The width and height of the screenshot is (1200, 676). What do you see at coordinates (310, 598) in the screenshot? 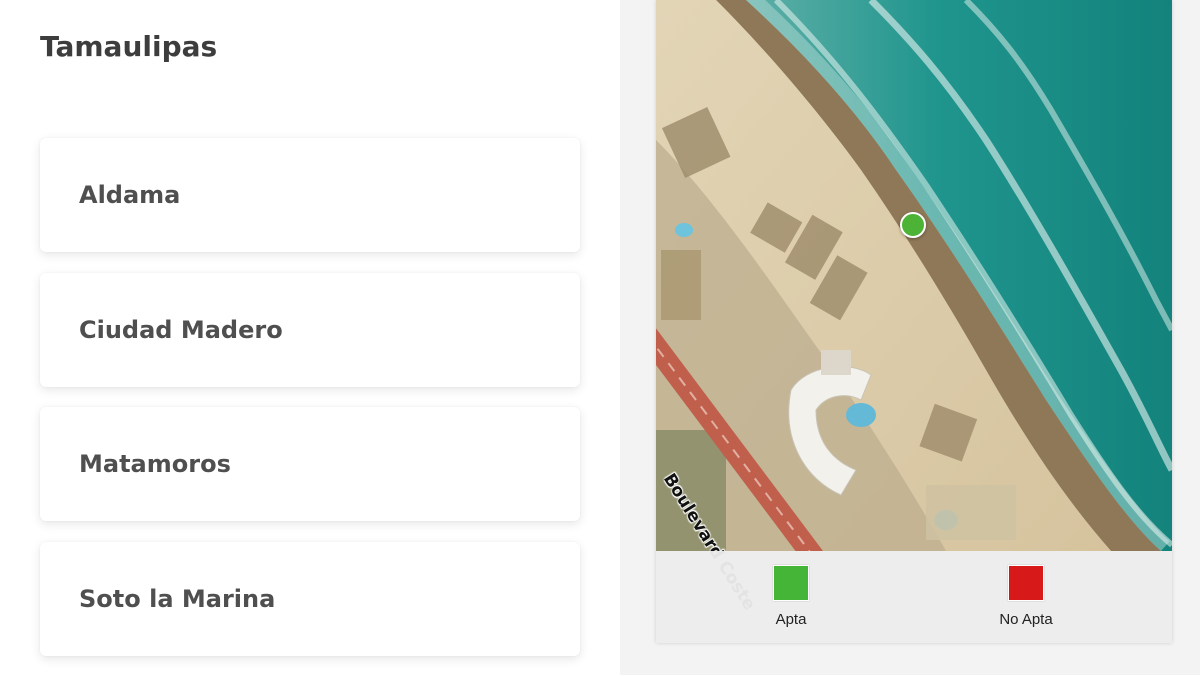
I see `municipality-card-soto-la-marina: Soto la Marina` at bounding box center [310, 598].